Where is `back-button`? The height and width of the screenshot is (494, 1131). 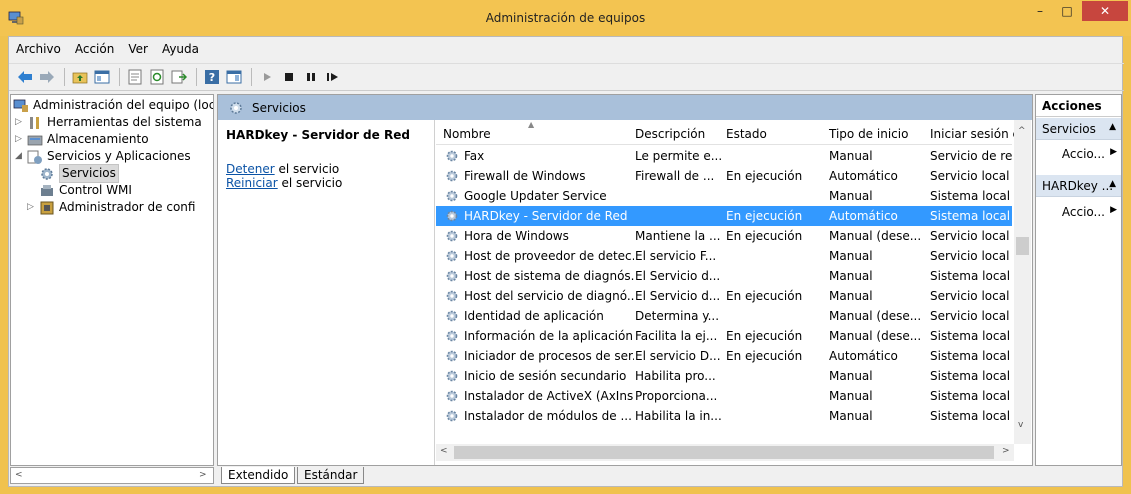
back-button is located at coordinates (25, 77).